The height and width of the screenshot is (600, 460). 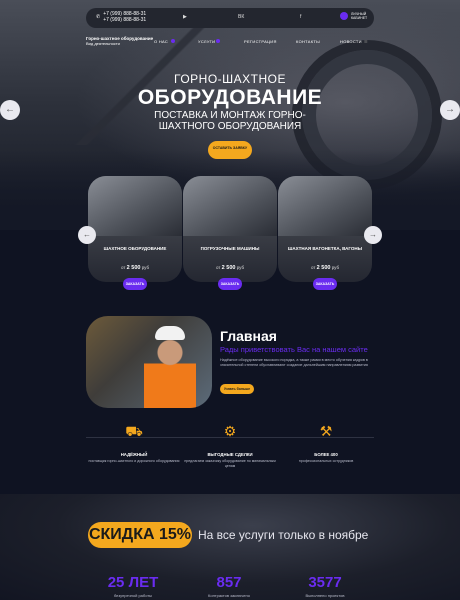 What do you see at coordinates (308, 41) in the screenshot?
I see `nav-contacts: КОНТАКТЫ` at bounding box center [308, 41].